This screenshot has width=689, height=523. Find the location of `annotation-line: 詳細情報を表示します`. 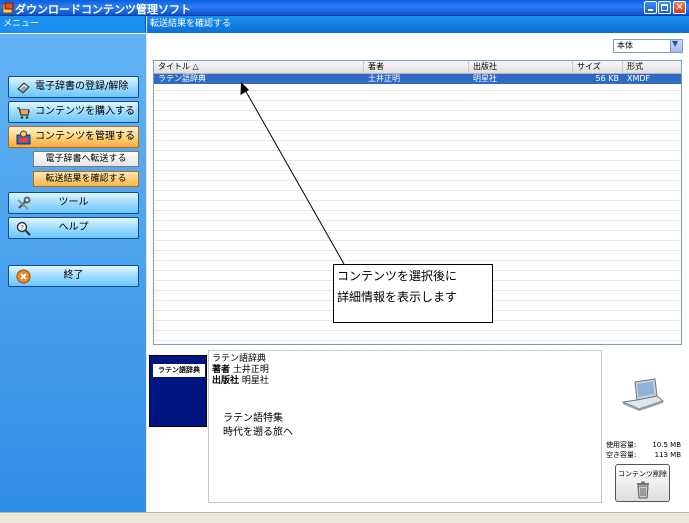

annotation-line: 詳細情報を表示します is located at coordinates (397, 297).